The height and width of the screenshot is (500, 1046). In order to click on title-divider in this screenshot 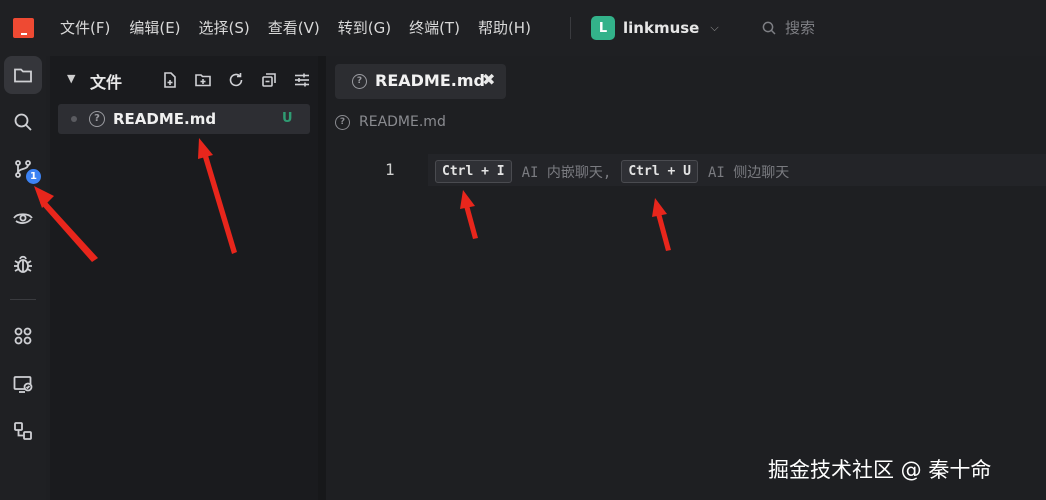, I will do `click(570, 28)`.